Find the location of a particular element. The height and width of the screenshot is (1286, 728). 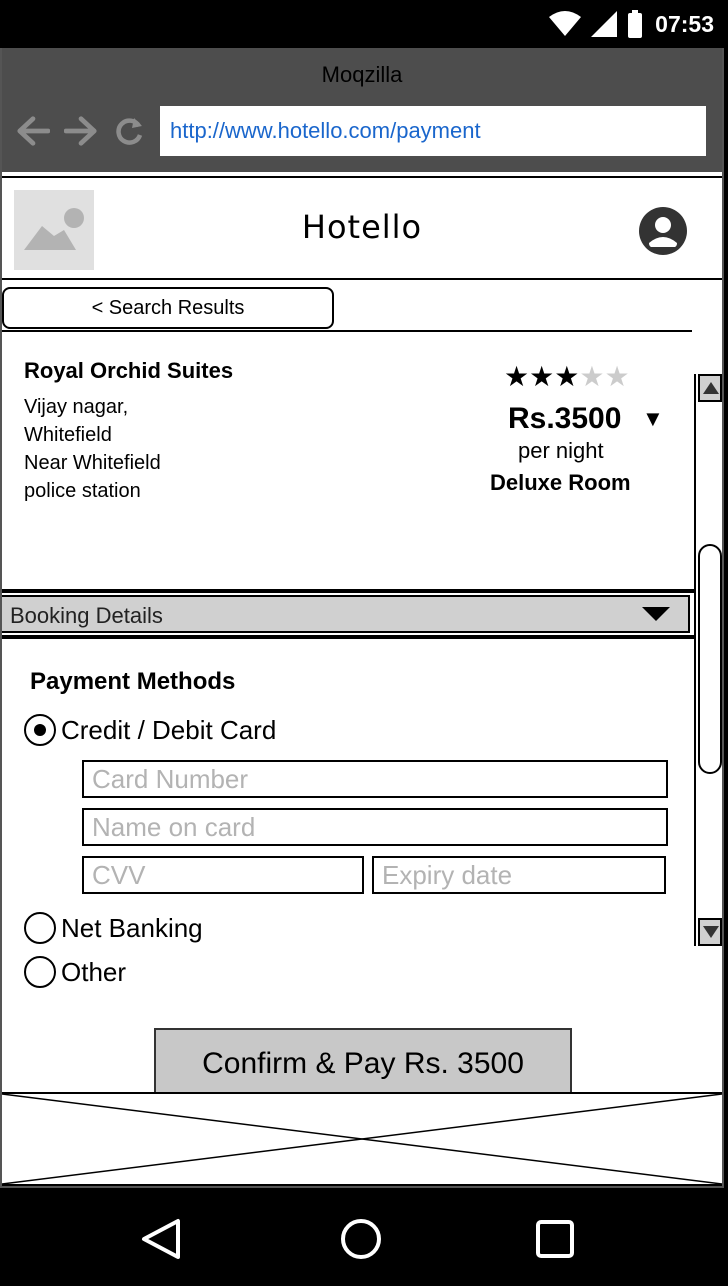

price-unit: per night is located at coordinates (561, 450).